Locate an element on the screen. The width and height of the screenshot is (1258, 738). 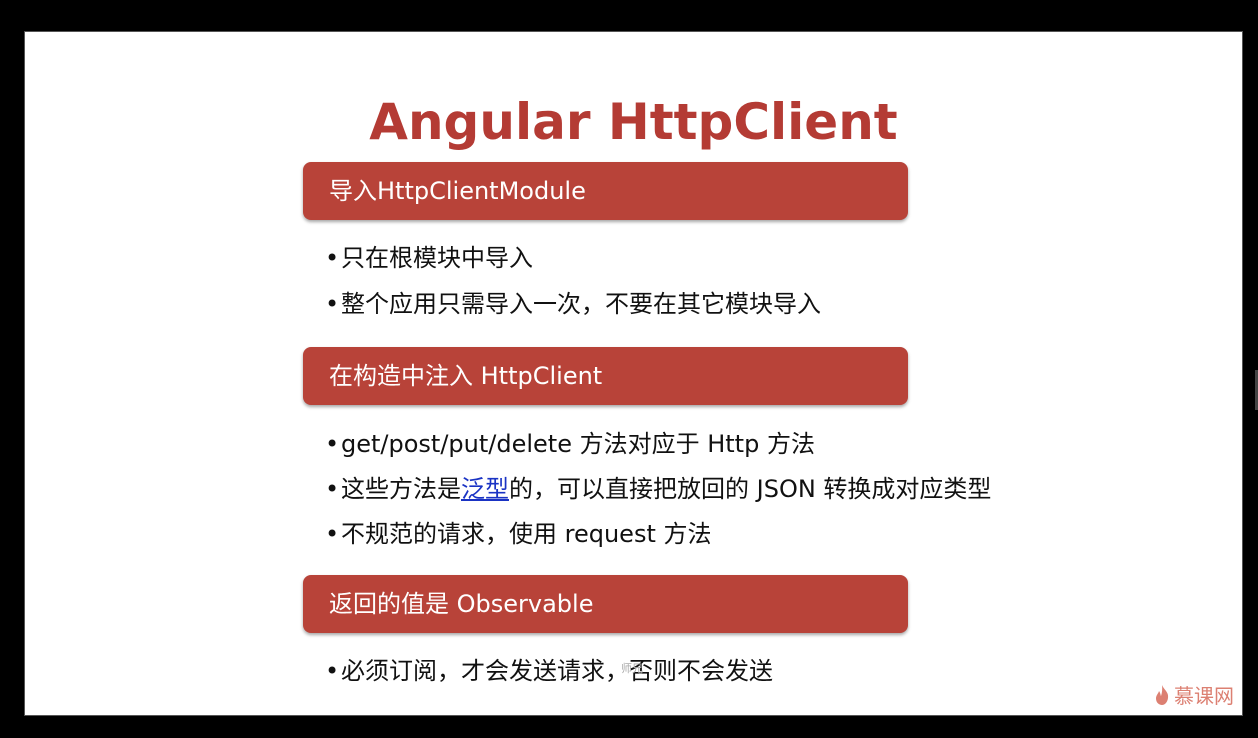
bullet-item: •不规范的请求，使用 request 方法 is located at coordinates (518, 531).